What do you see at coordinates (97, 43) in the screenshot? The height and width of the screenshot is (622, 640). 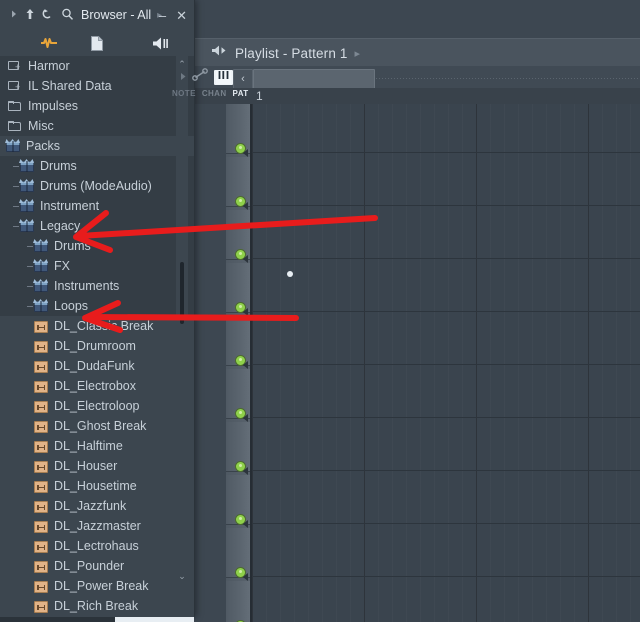 I see `file-icon` at bounding box center [97, 43].